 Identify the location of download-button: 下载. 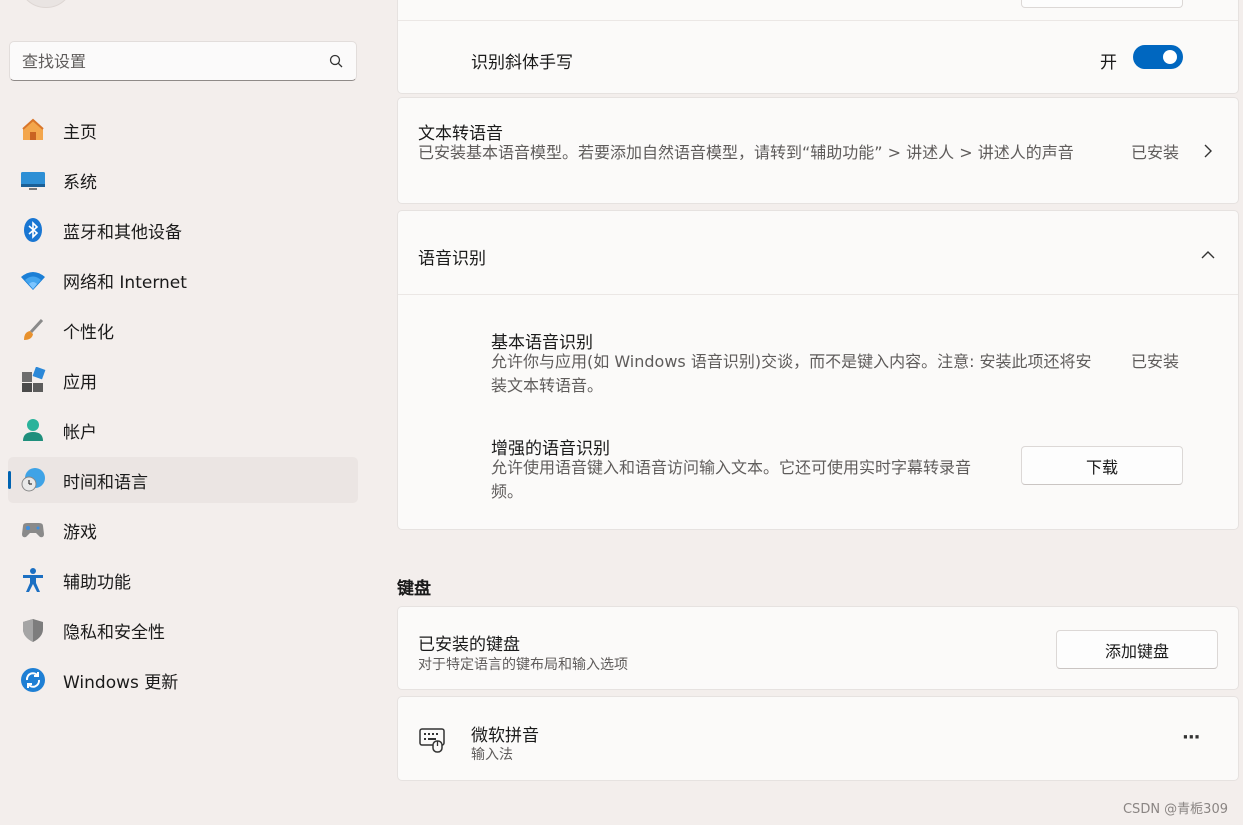
(1102, 465).